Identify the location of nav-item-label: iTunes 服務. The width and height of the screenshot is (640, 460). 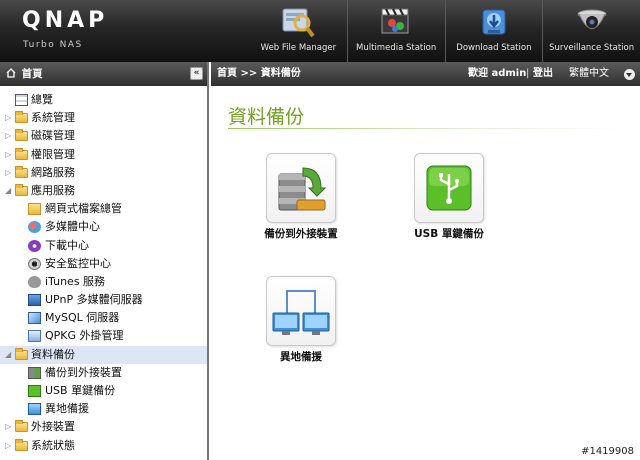
(75, 281).